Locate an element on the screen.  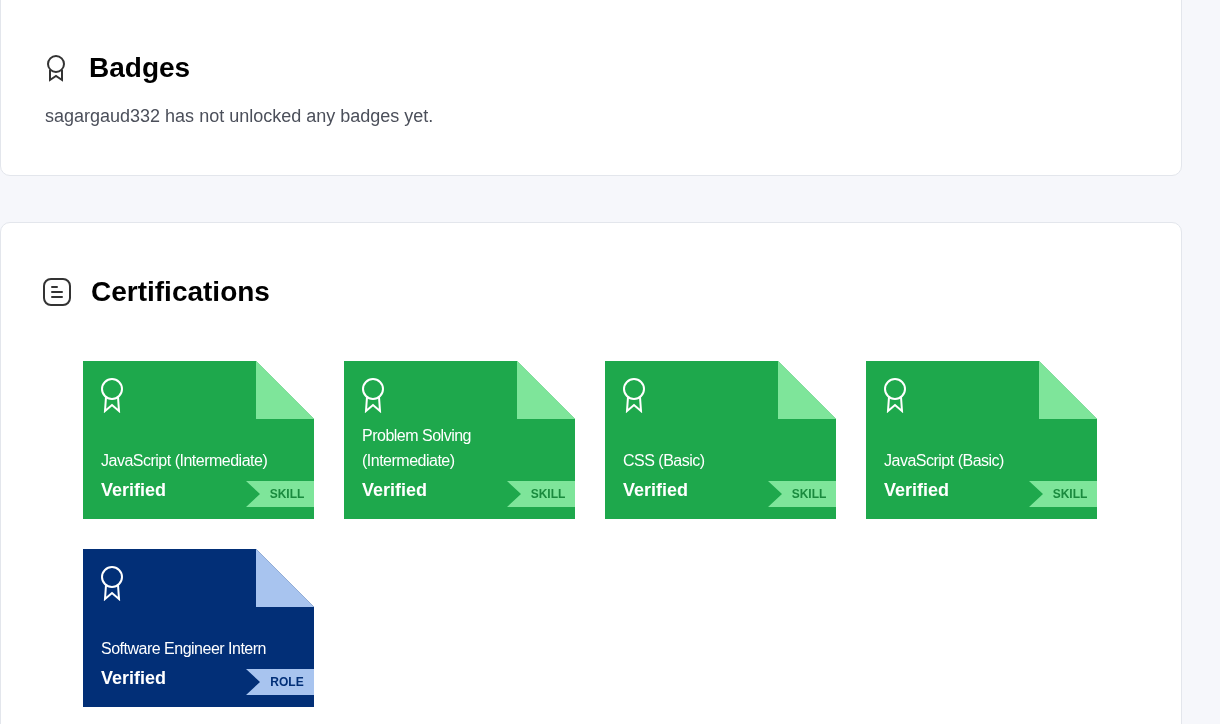
certificate-card is located at coordinates (198, 628).